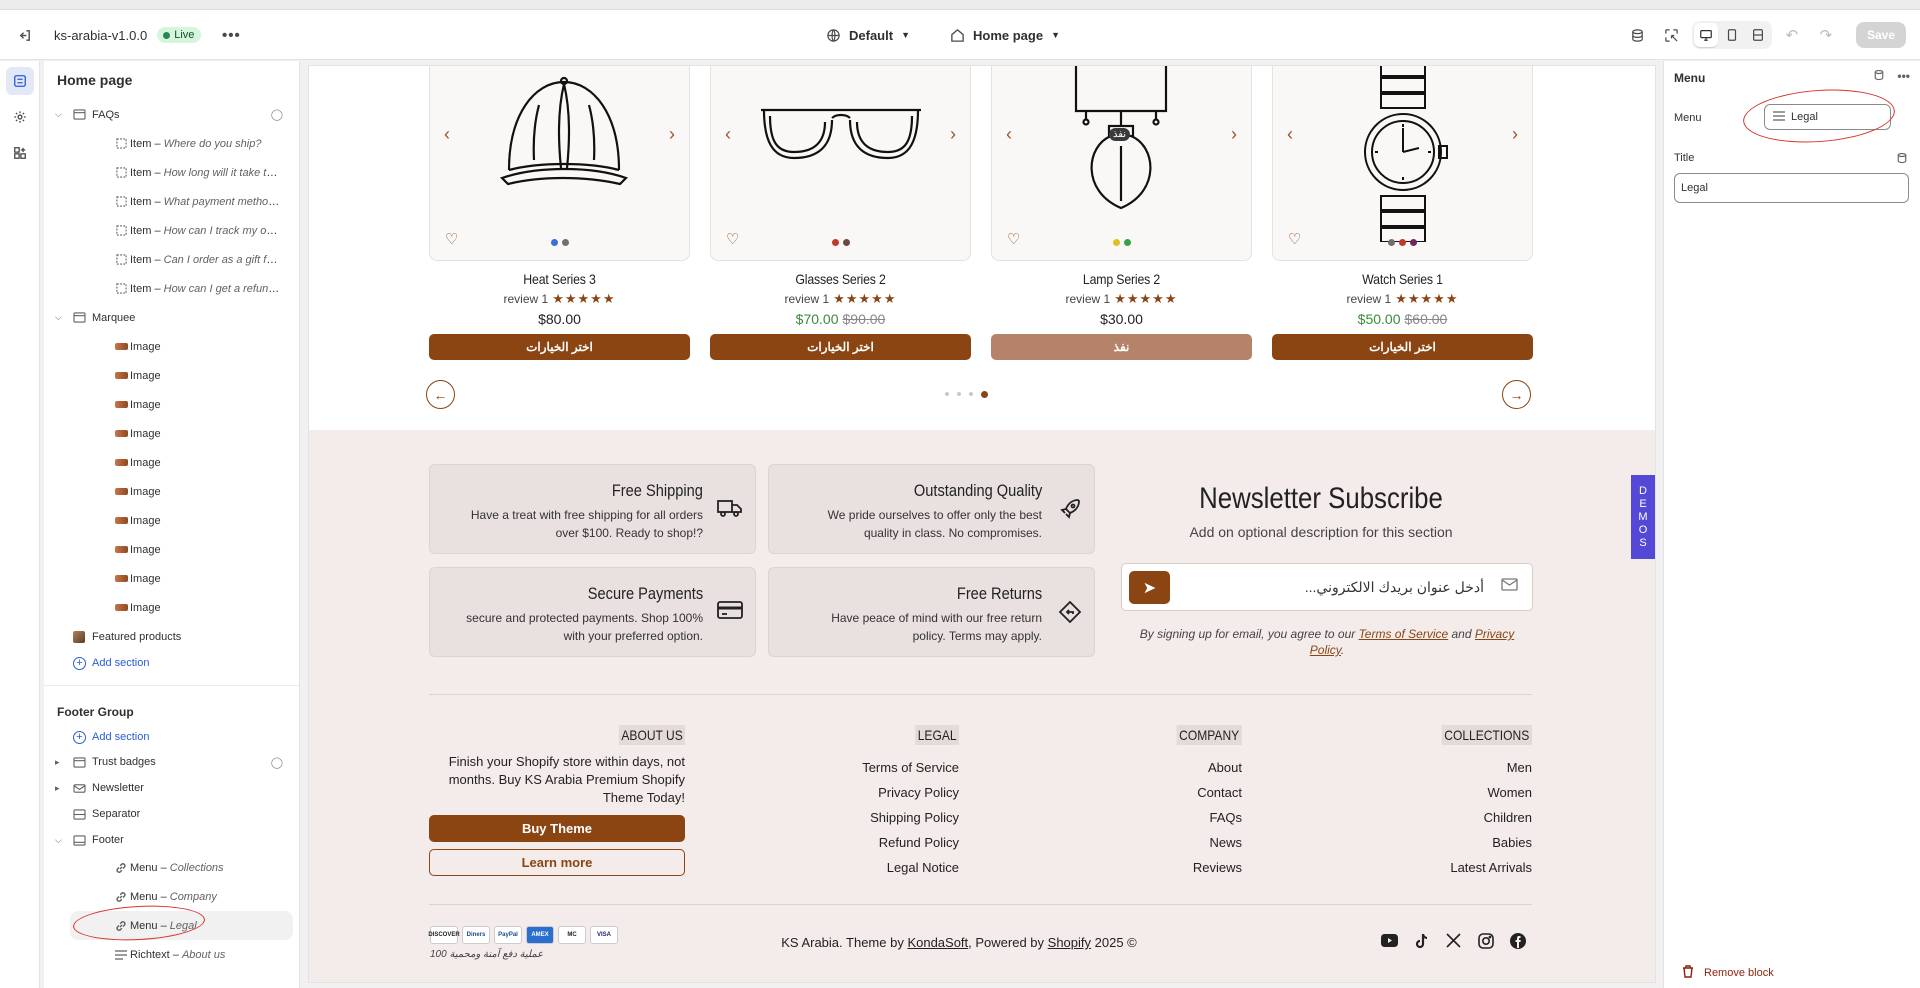 The height and width of the screenshot is (988, 1920). Describe the element at coordinates (1827, 117) in the screenshot. I see `menu-picker: Legal` at that location.